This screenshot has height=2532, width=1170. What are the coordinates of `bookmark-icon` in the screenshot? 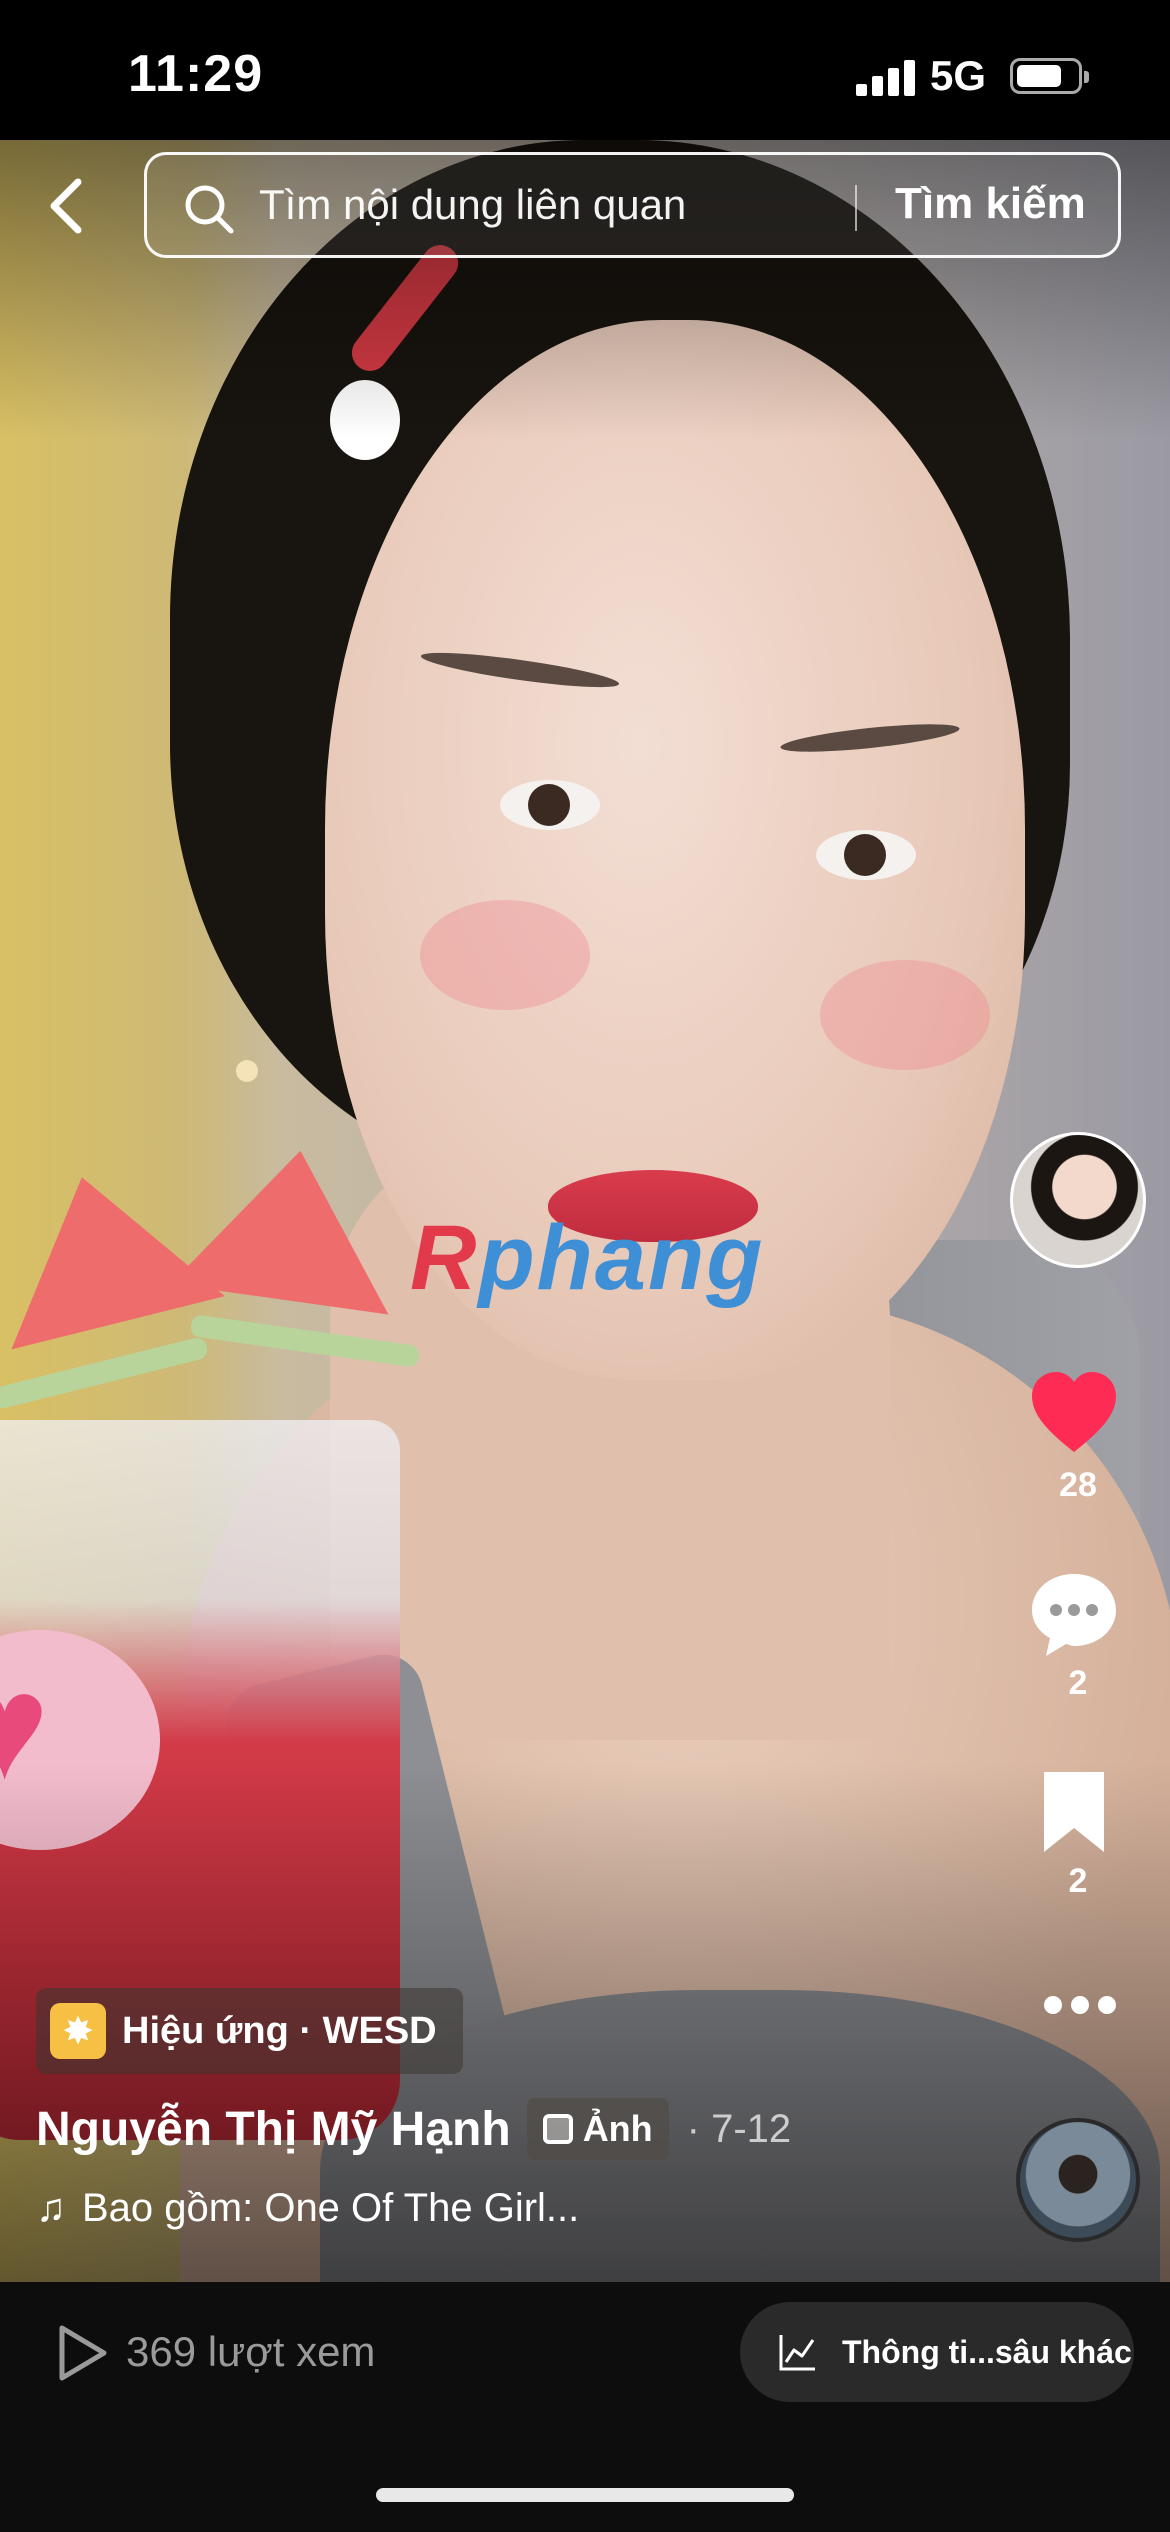 It's located at (1074, 1812).